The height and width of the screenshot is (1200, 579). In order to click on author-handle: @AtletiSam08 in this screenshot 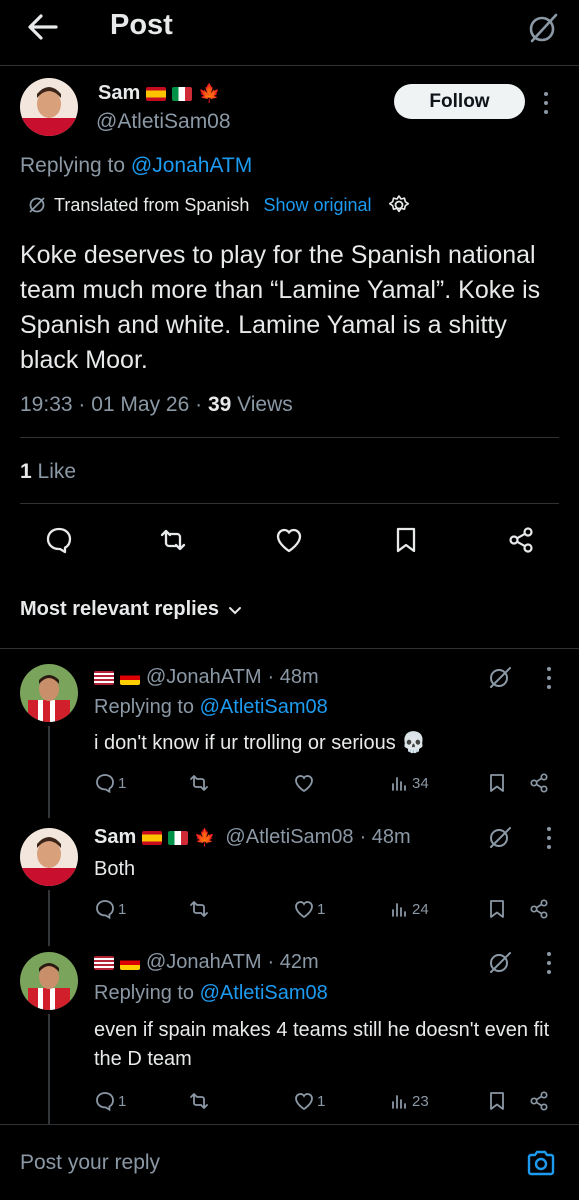, I will do `click(163, 122)`.